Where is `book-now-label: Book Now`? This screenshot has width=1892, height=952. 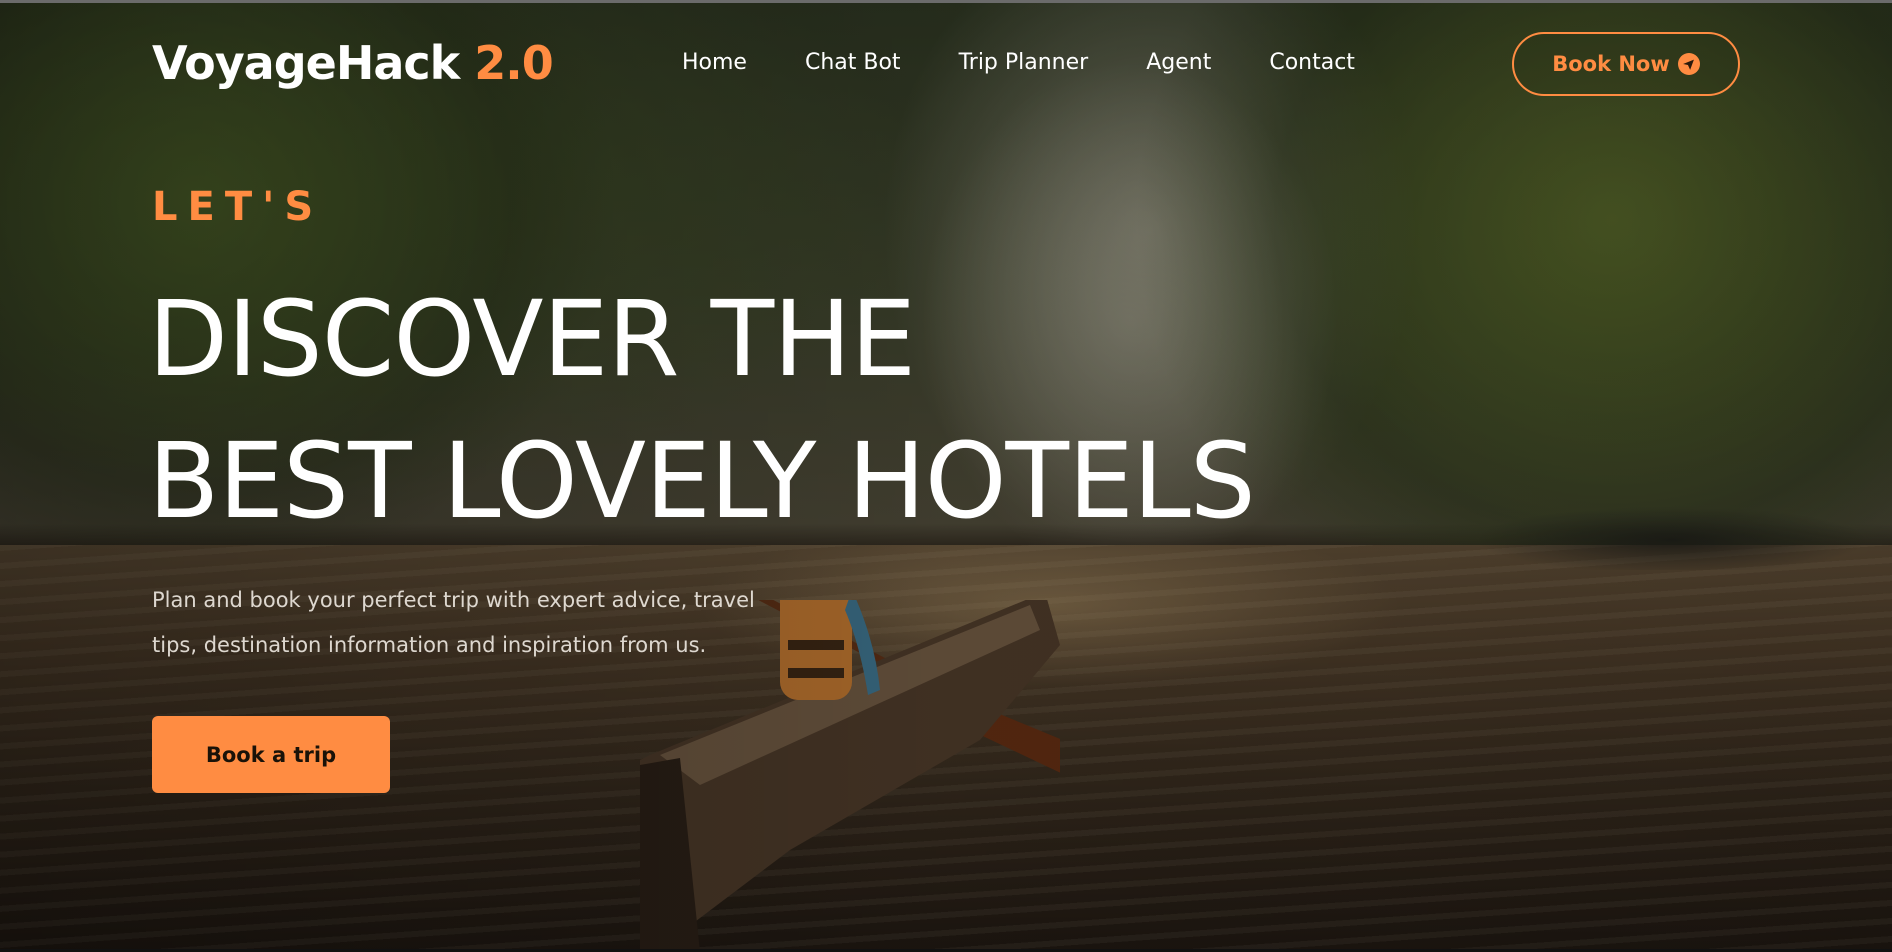
book-now-label: Book Now is located at coordinates (1611, 64).